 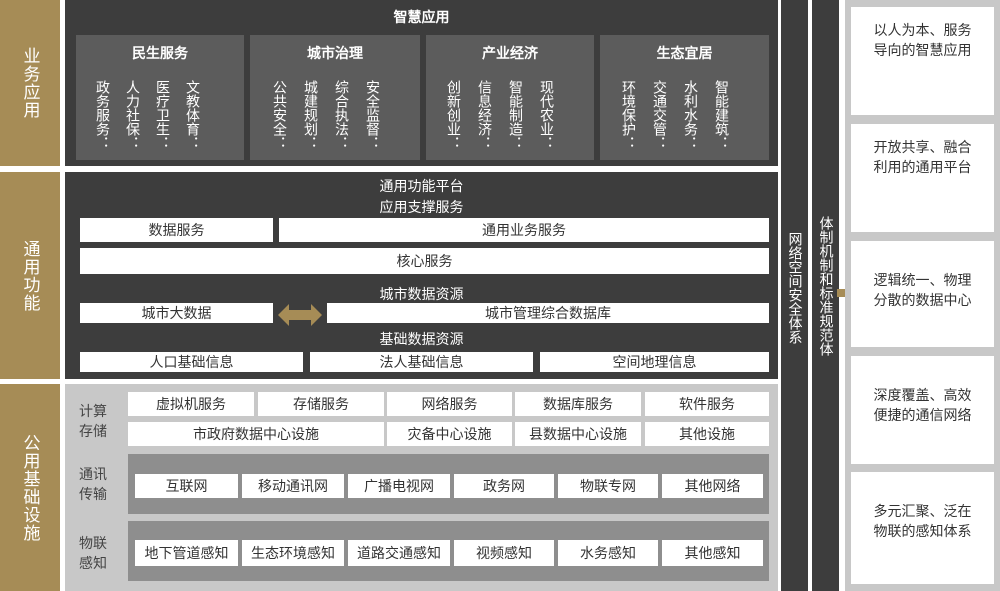 I want to click on item: 信息经济：, so click(x=484, y=115).